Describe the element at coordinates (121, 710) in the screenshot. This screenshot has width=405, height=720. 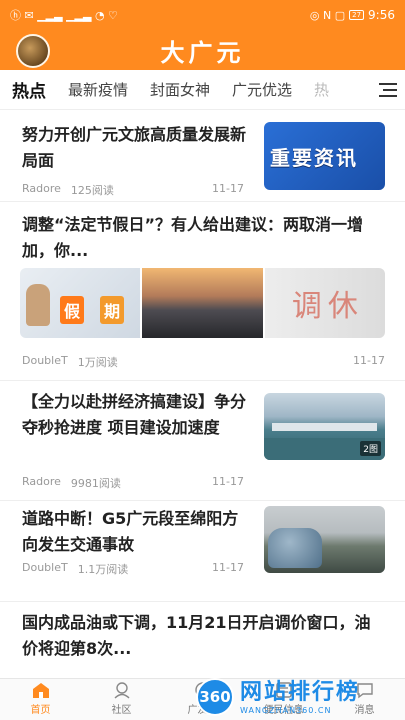
I see `nav-label: 社区` at that location.